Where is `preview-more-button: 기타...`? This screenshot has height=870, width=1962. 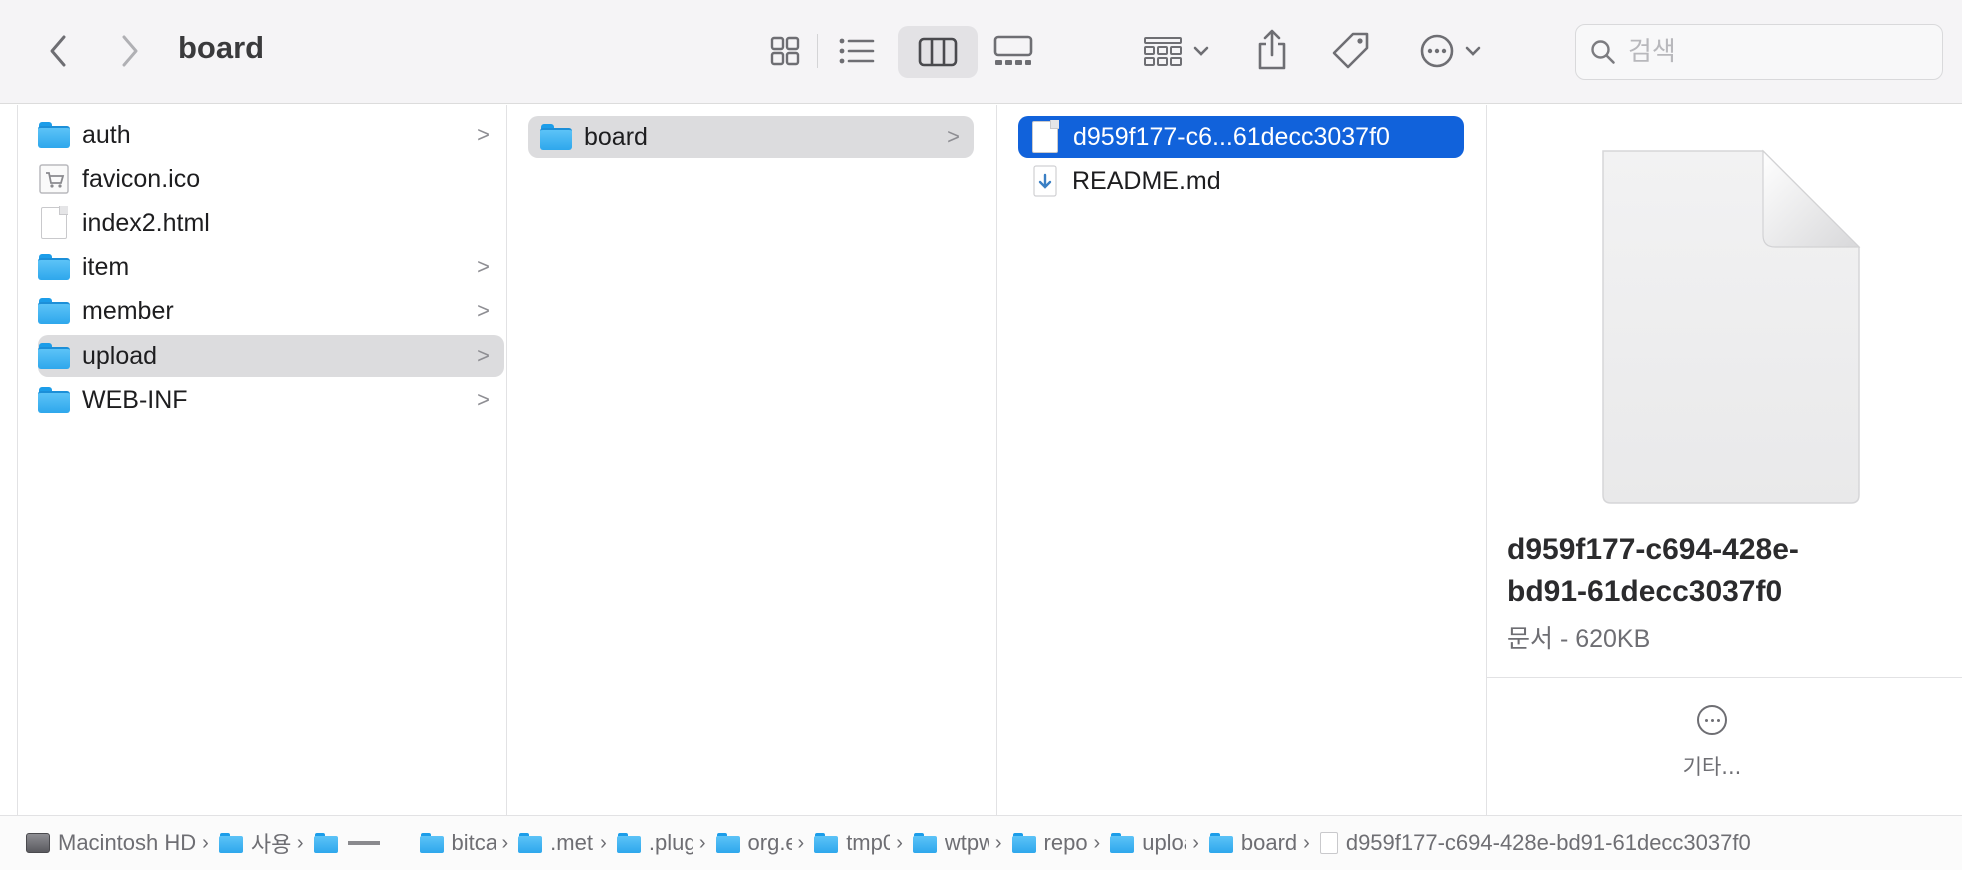
preview-more-button: 기타... is located at coordinates (1712, 750).